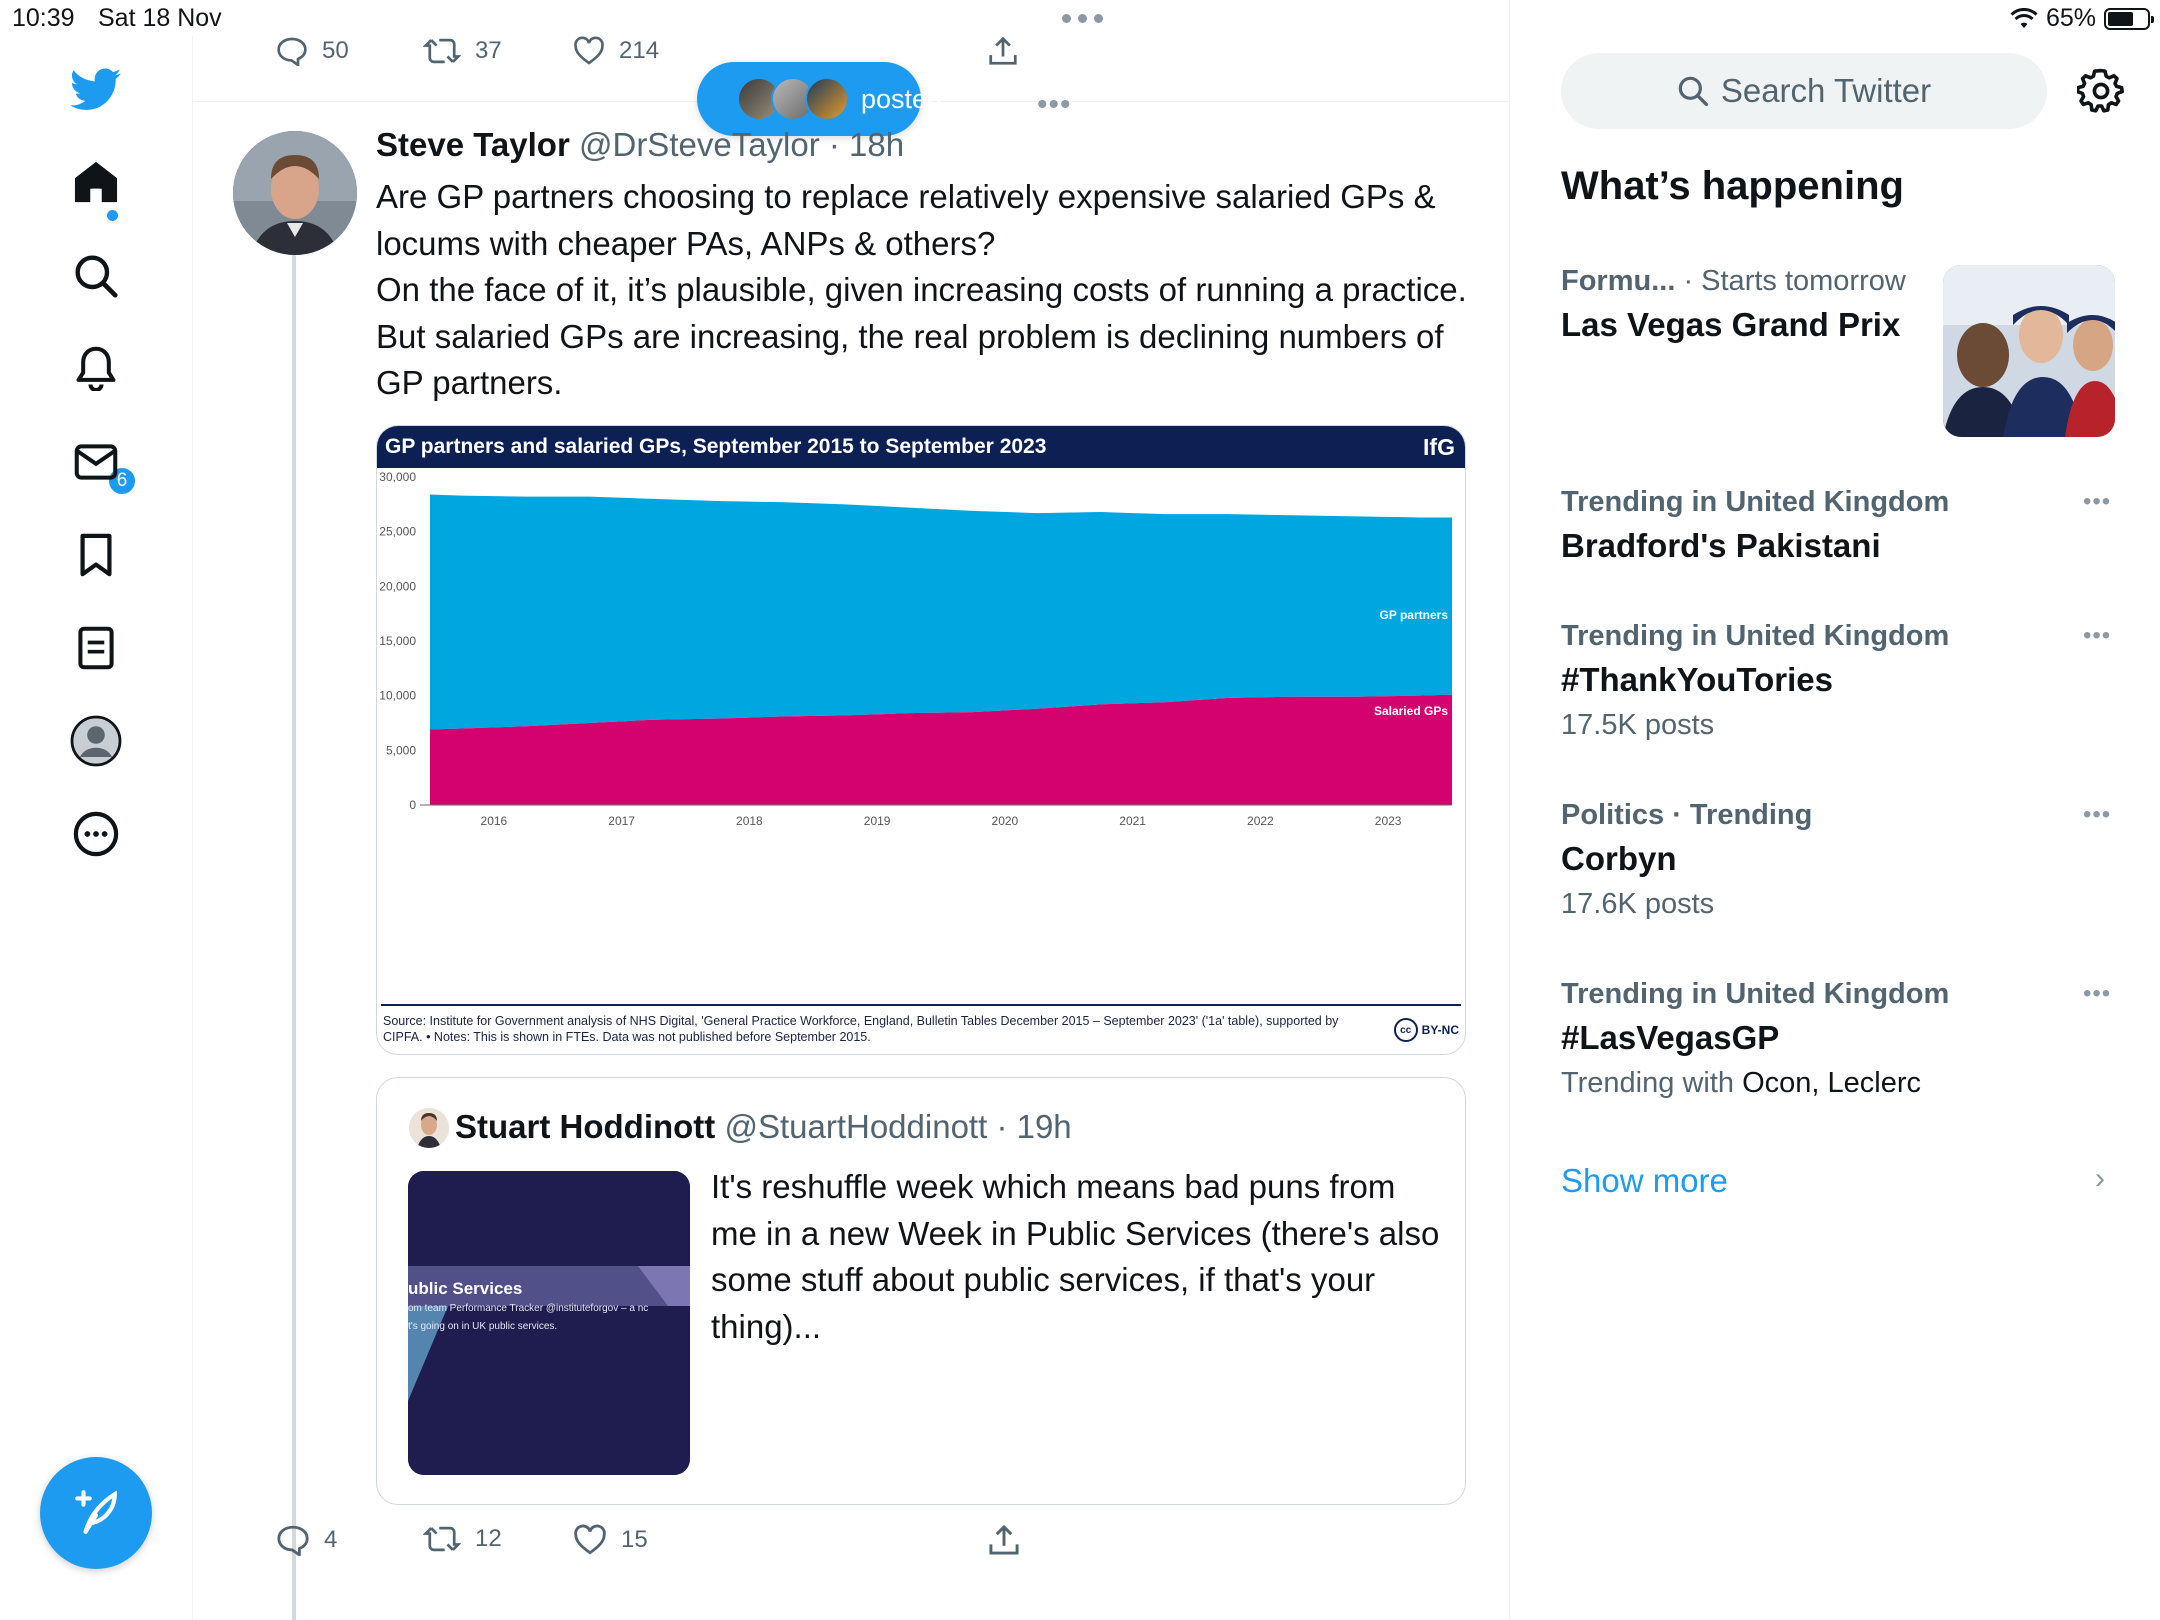  Describe the element at coordinates (462, 51) in the screenshot. I see `retweet-button: 37` at that location.